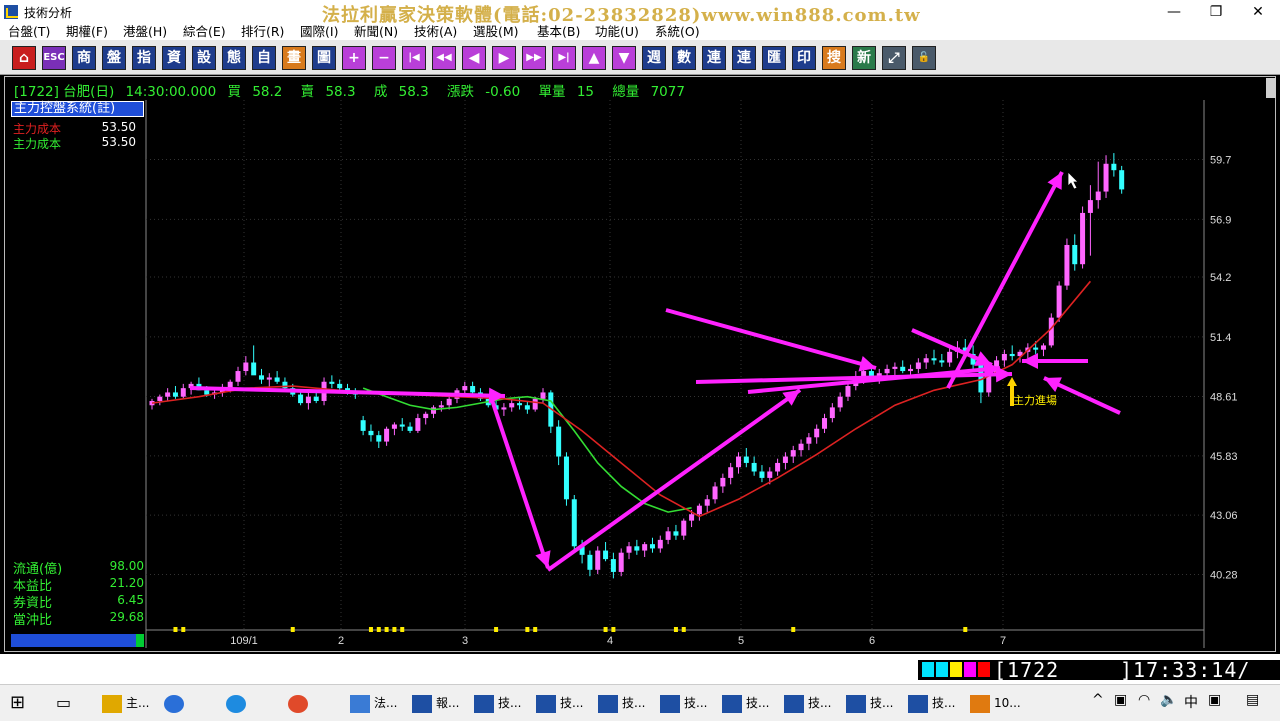  What do you see at coordinates (63, 703) in the screenshot?
I see `task-view-icon: ▭` at bounding box center [63, 703].